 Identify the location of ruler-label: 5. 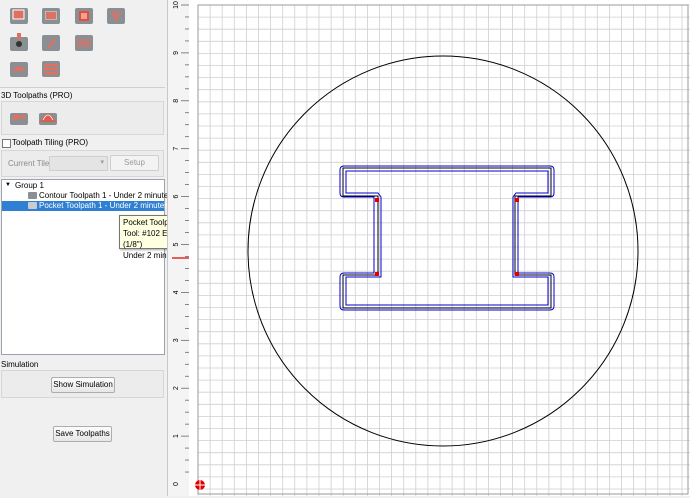
(176, 244).